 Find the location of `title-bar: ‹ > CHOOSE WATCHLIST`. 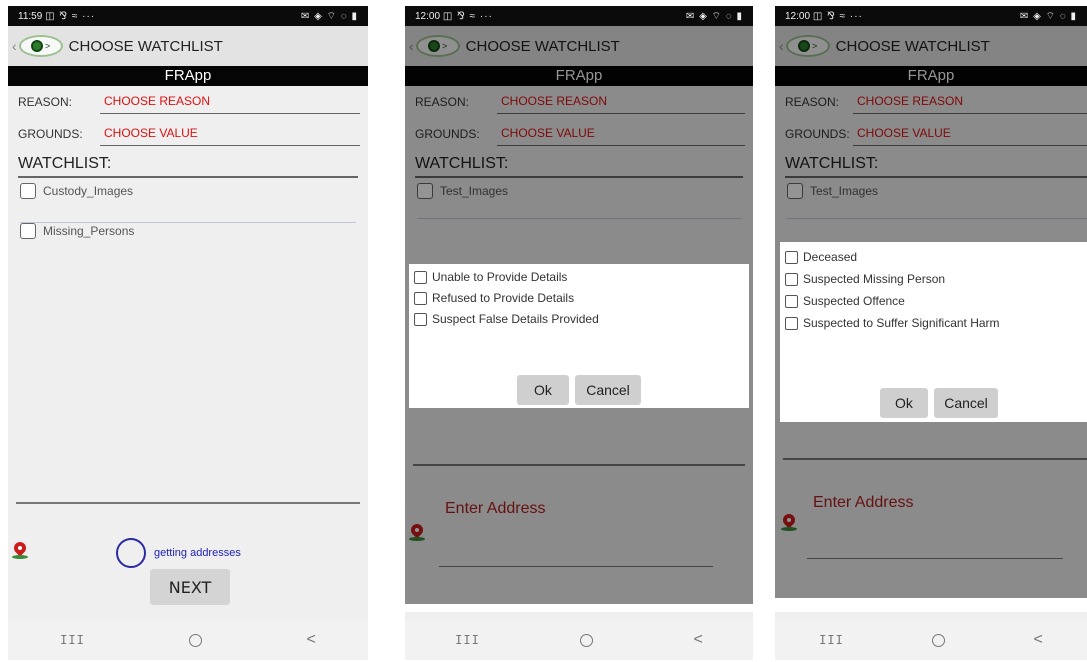

title-bar: ‹ > CHOOSE WATCHLIST is located at coordinates (188, 46).